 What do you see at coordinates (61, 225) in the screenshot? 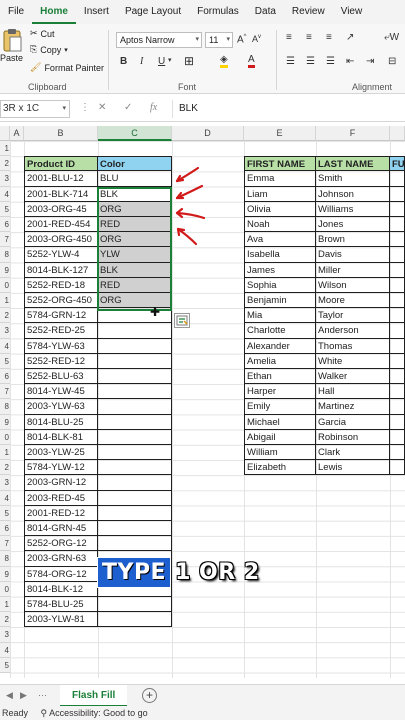
I see `cell-product-id: 2001-RED-454` at bounding box center [61, 225].